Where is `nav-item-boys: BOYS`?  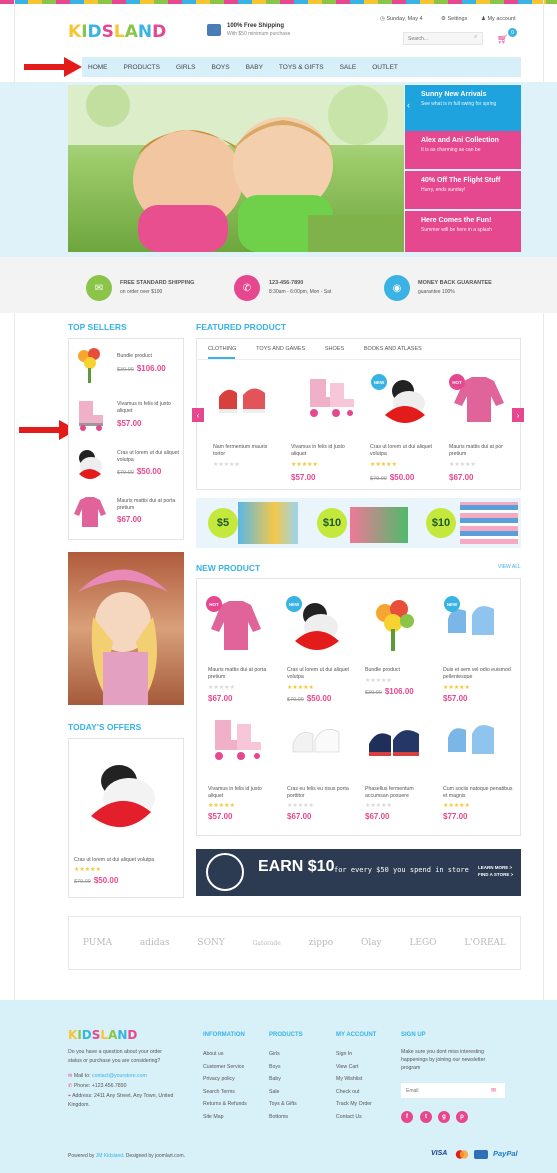
nav-item-boys: BOYS is located at coordinates (221, 67).